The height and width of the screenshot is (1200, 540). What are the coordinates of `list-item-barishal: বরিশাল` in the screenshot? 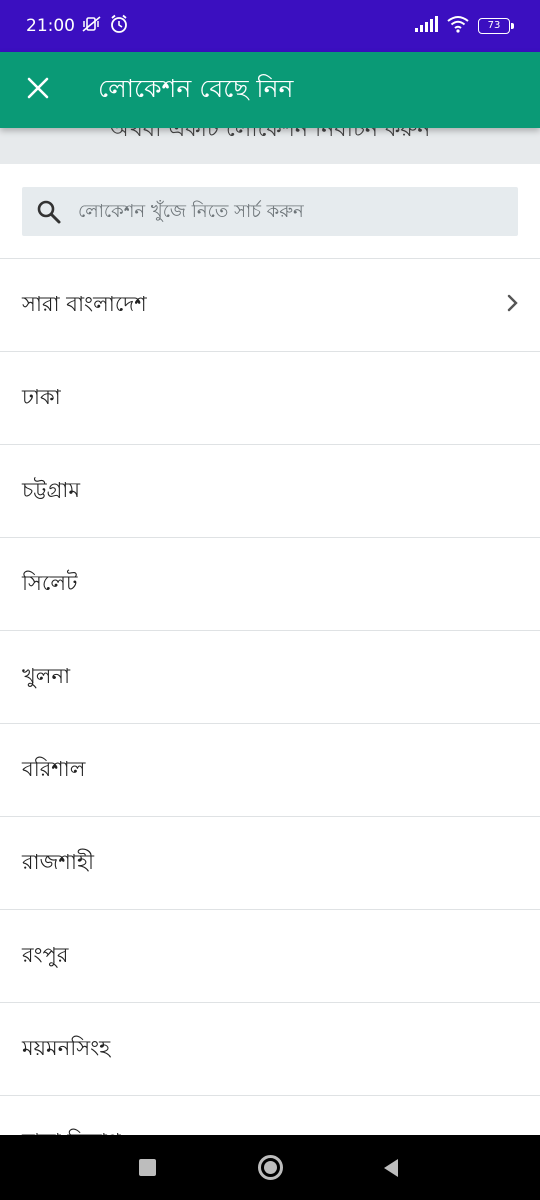 It's located at (270, 770).